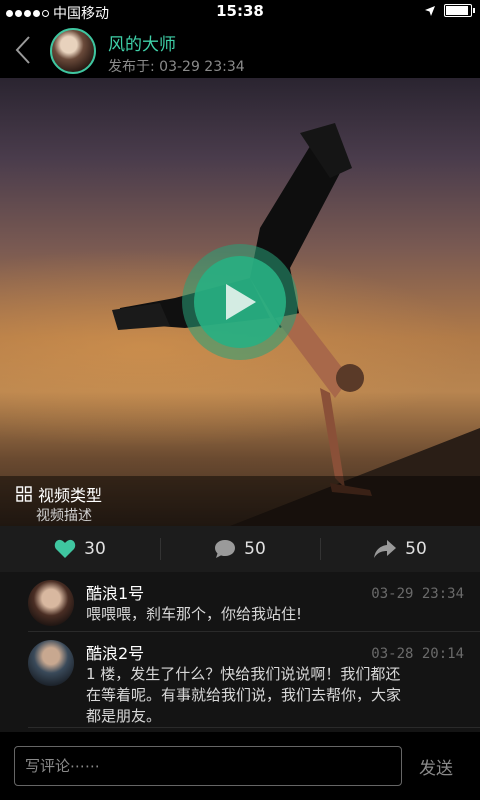 The width and height of the screenshot is (480, 800). Describe the element at coordinates (194, 614) in the screenshot. I see `comment-text: 喂喂喂，刹车那个，你给我站住!` at that location.